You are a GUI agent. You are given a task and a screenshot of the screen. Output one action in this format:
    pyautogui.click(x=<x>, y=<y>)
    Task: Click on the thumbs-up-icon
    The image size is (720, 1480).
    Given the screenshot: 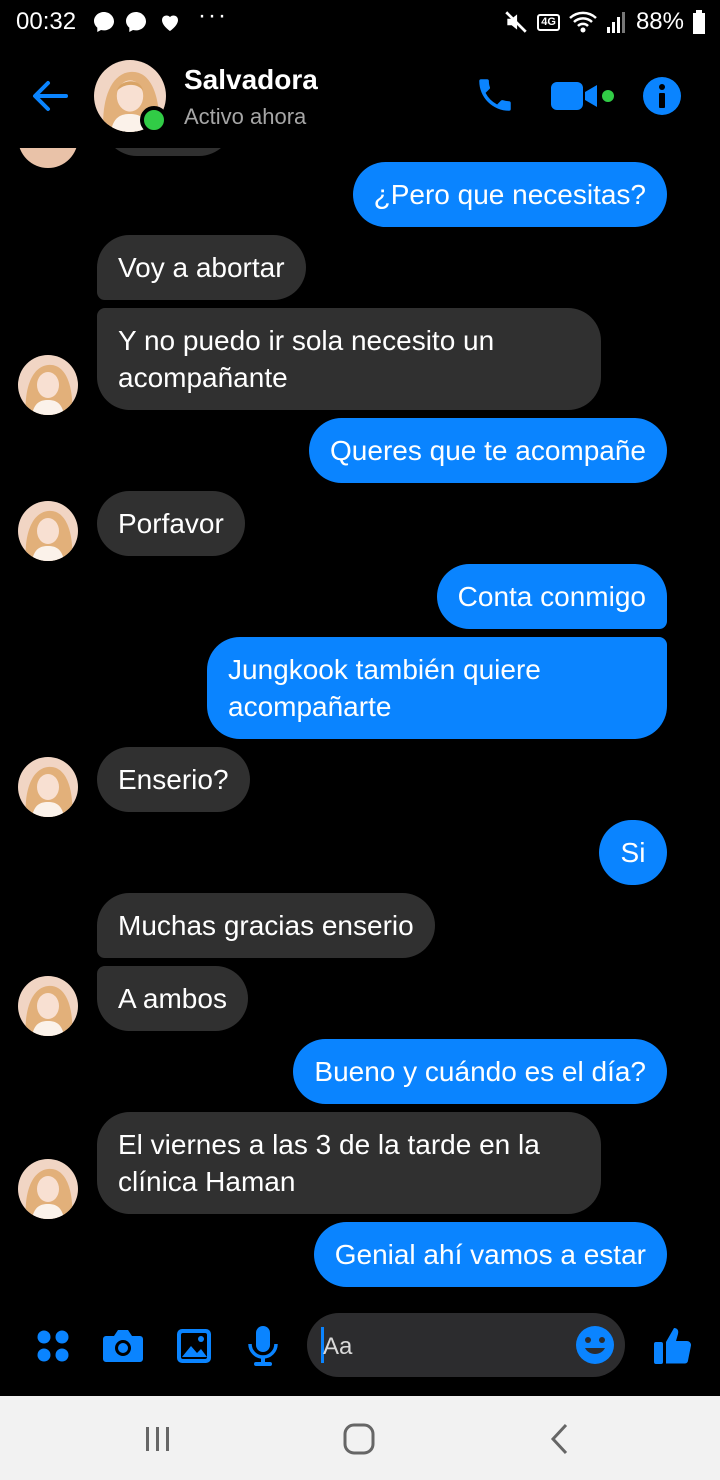 What is the action you would take?
    pyautogui.click(x=673, y=1345)
    